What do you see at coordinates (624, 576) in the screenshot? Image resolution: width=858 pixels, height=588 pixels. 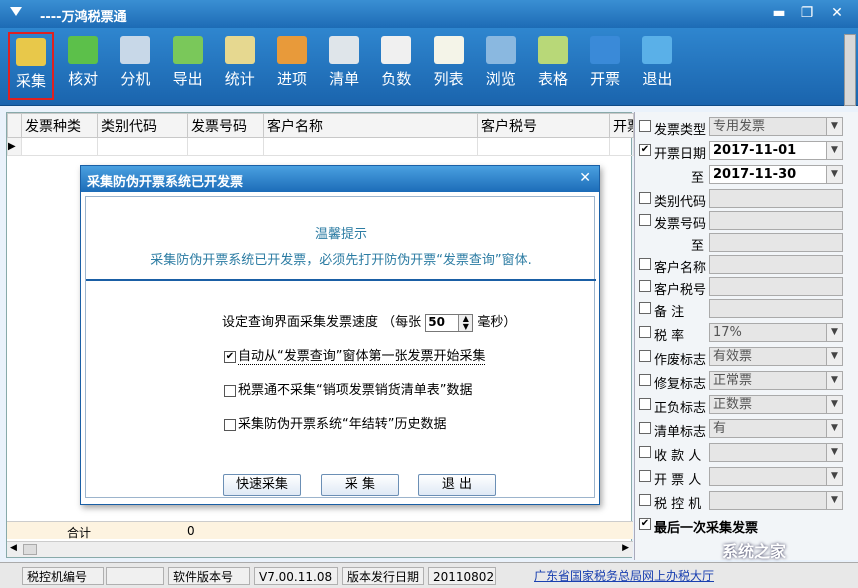 I see `tax-bureau-link: 广东省国家税务总局网上办税大厅` at bounding box center [624, 576].